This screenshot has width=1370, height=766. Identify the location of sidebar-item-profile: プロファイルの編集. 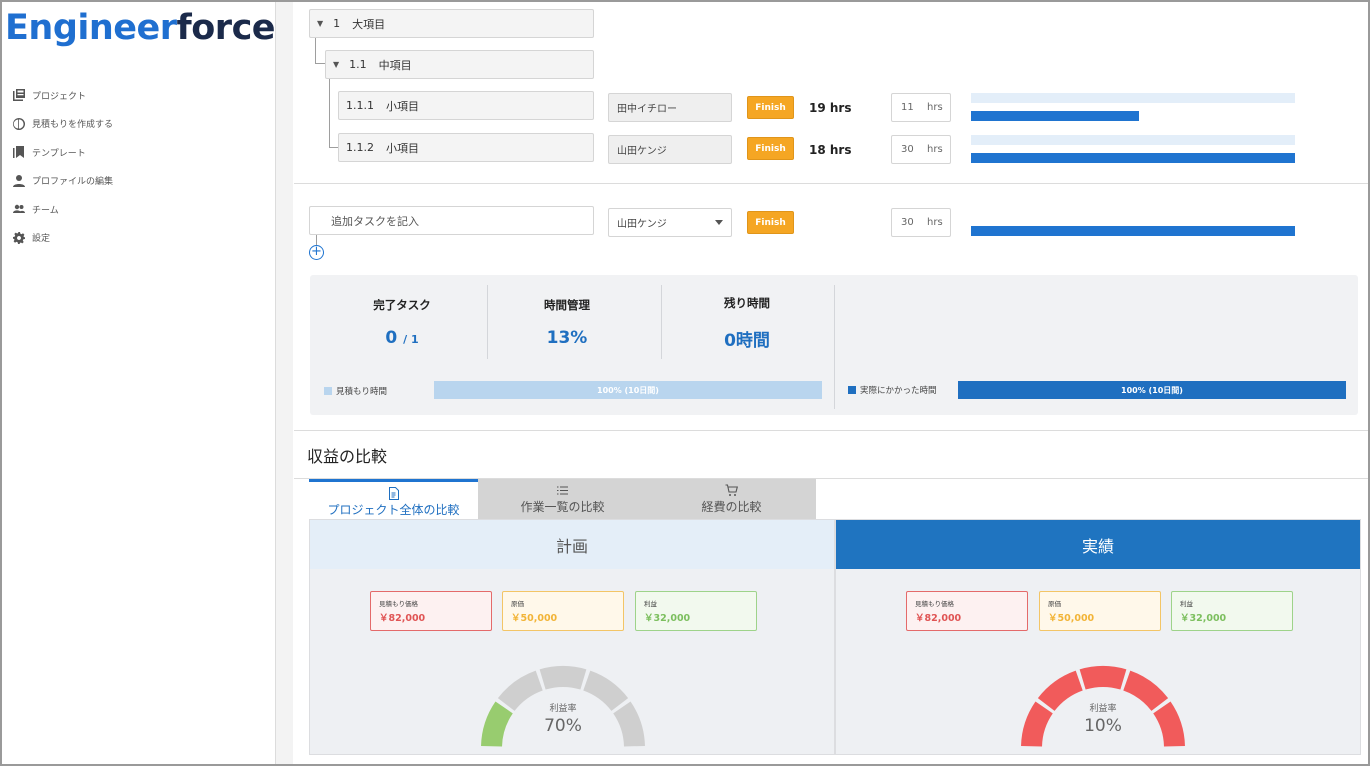
(62, 181).